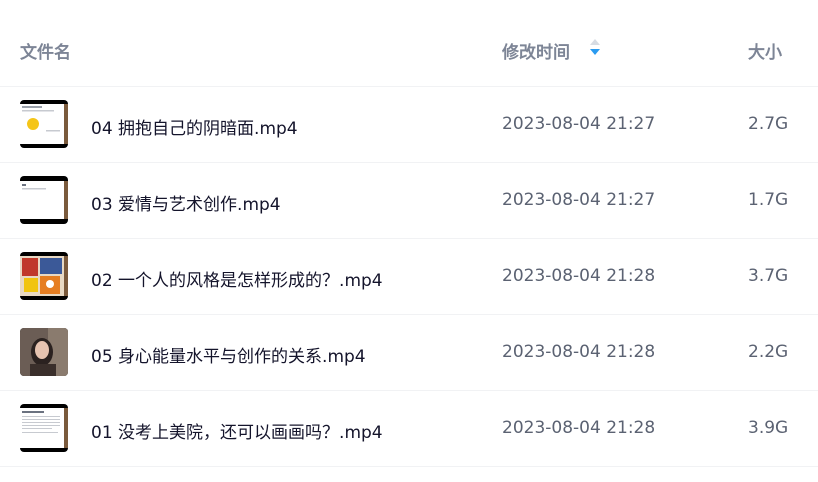 The image size is (818, 482). What do you see at coordinates (768, 124) in the screenshot?
I see `file-size: 2.7G` at bounding box center [768, 124].